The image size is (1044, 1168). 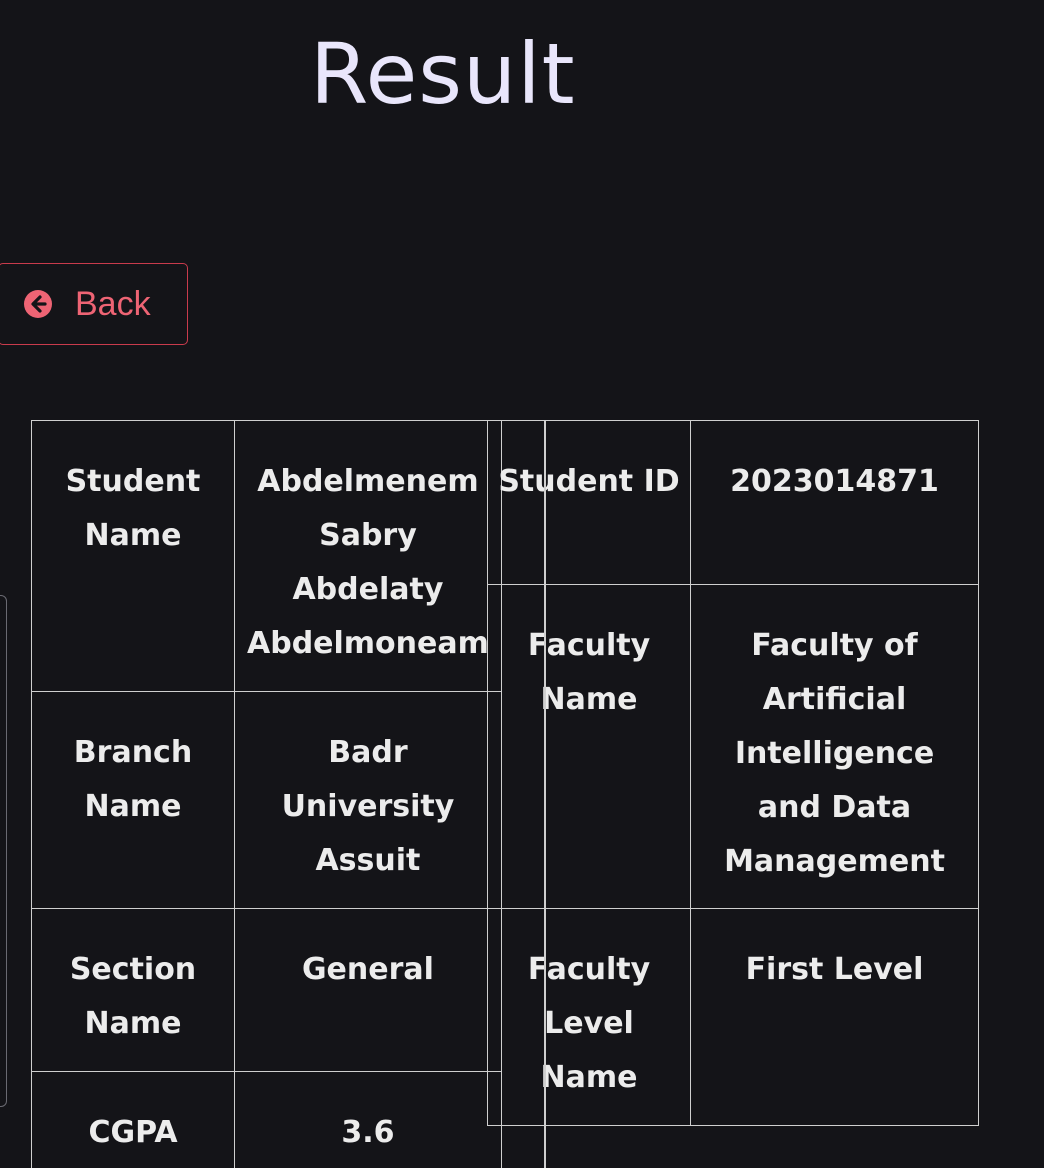 I want to click on side-panel-edge, so click(x=3, y=851).